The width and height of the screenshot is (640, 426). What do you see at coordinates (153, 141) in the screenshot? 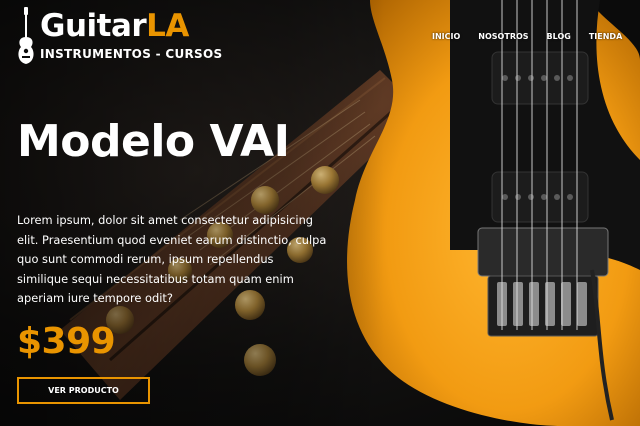
I see `product-title: Modelo VAI` at bounding box center [153, 141].